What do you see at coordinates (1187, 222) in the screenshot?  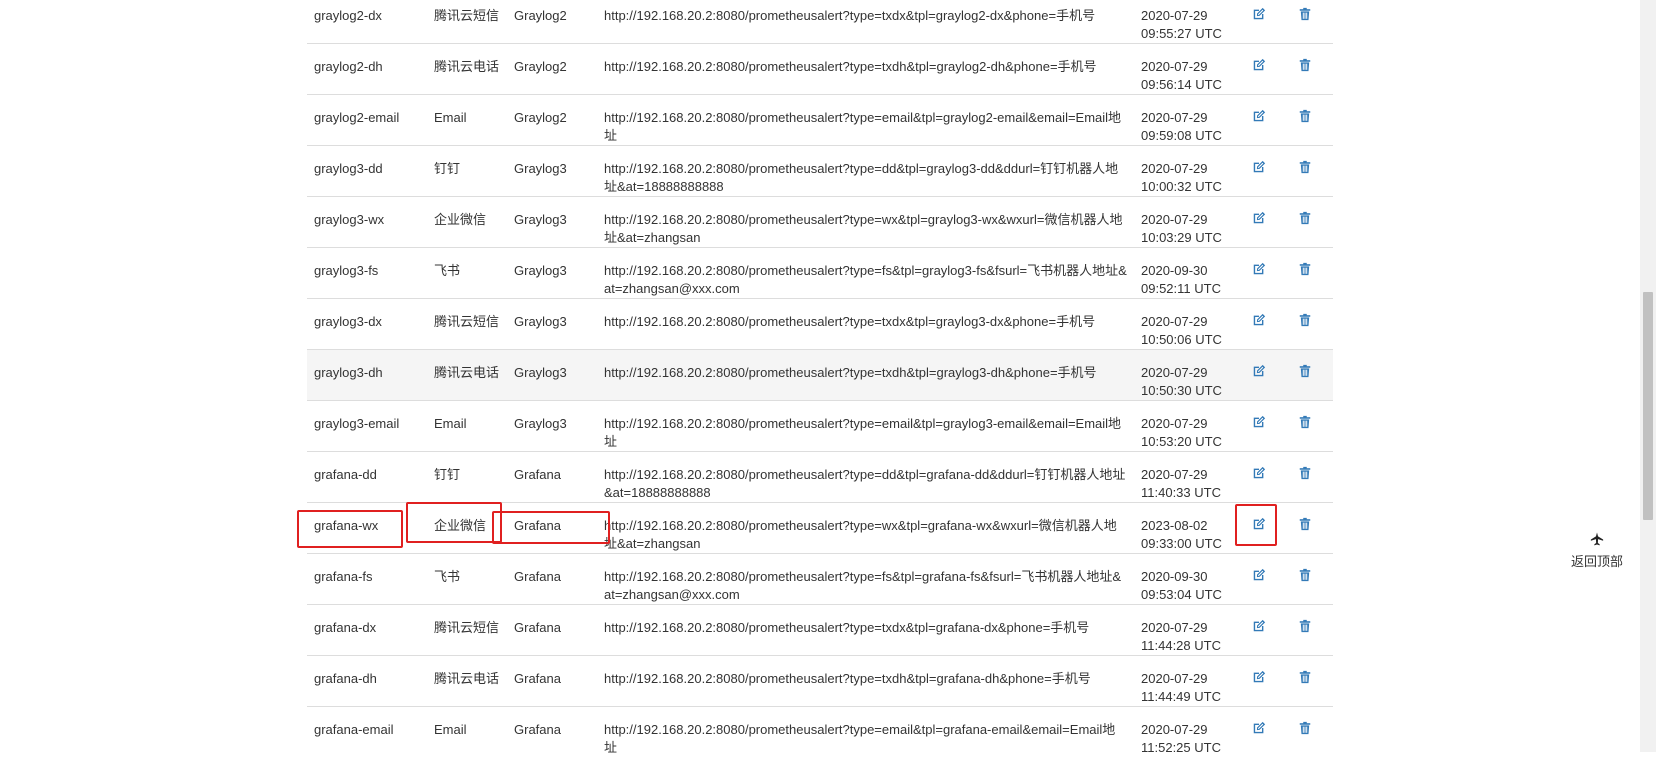 I see `template-time-cell: 2020-07-29 10:03:29 UTC` at bounding box center [1187, 222].